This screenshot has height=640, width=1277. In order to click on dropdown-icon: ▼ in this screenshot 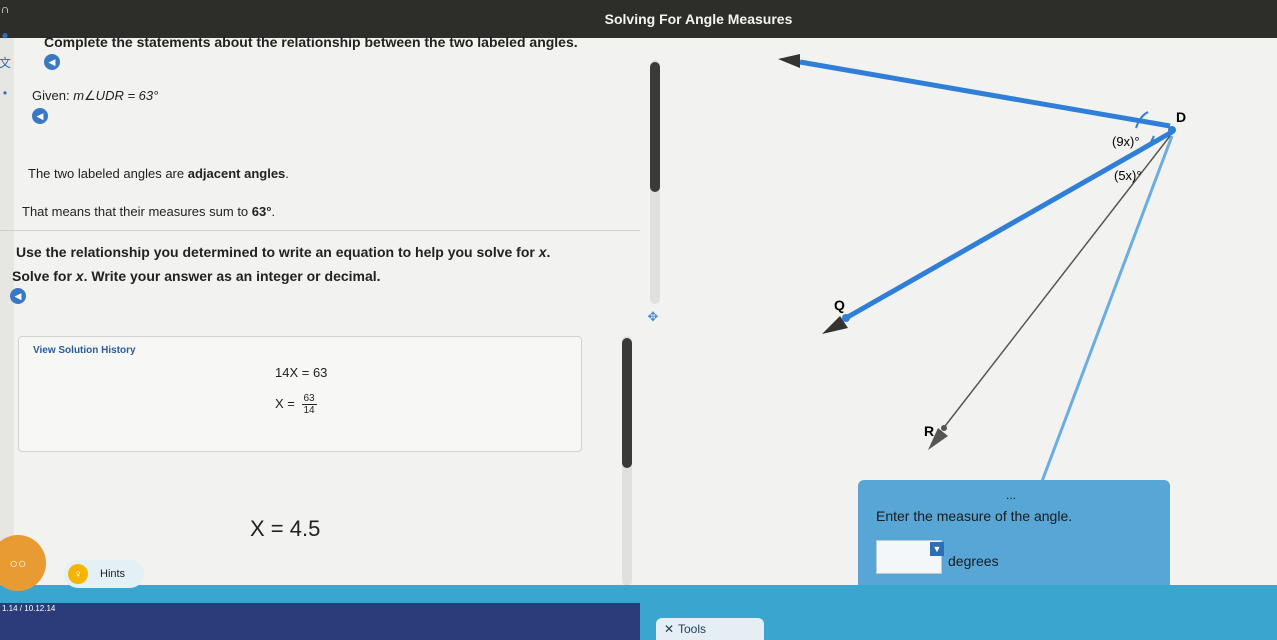, I will do `click(937, 549)`.